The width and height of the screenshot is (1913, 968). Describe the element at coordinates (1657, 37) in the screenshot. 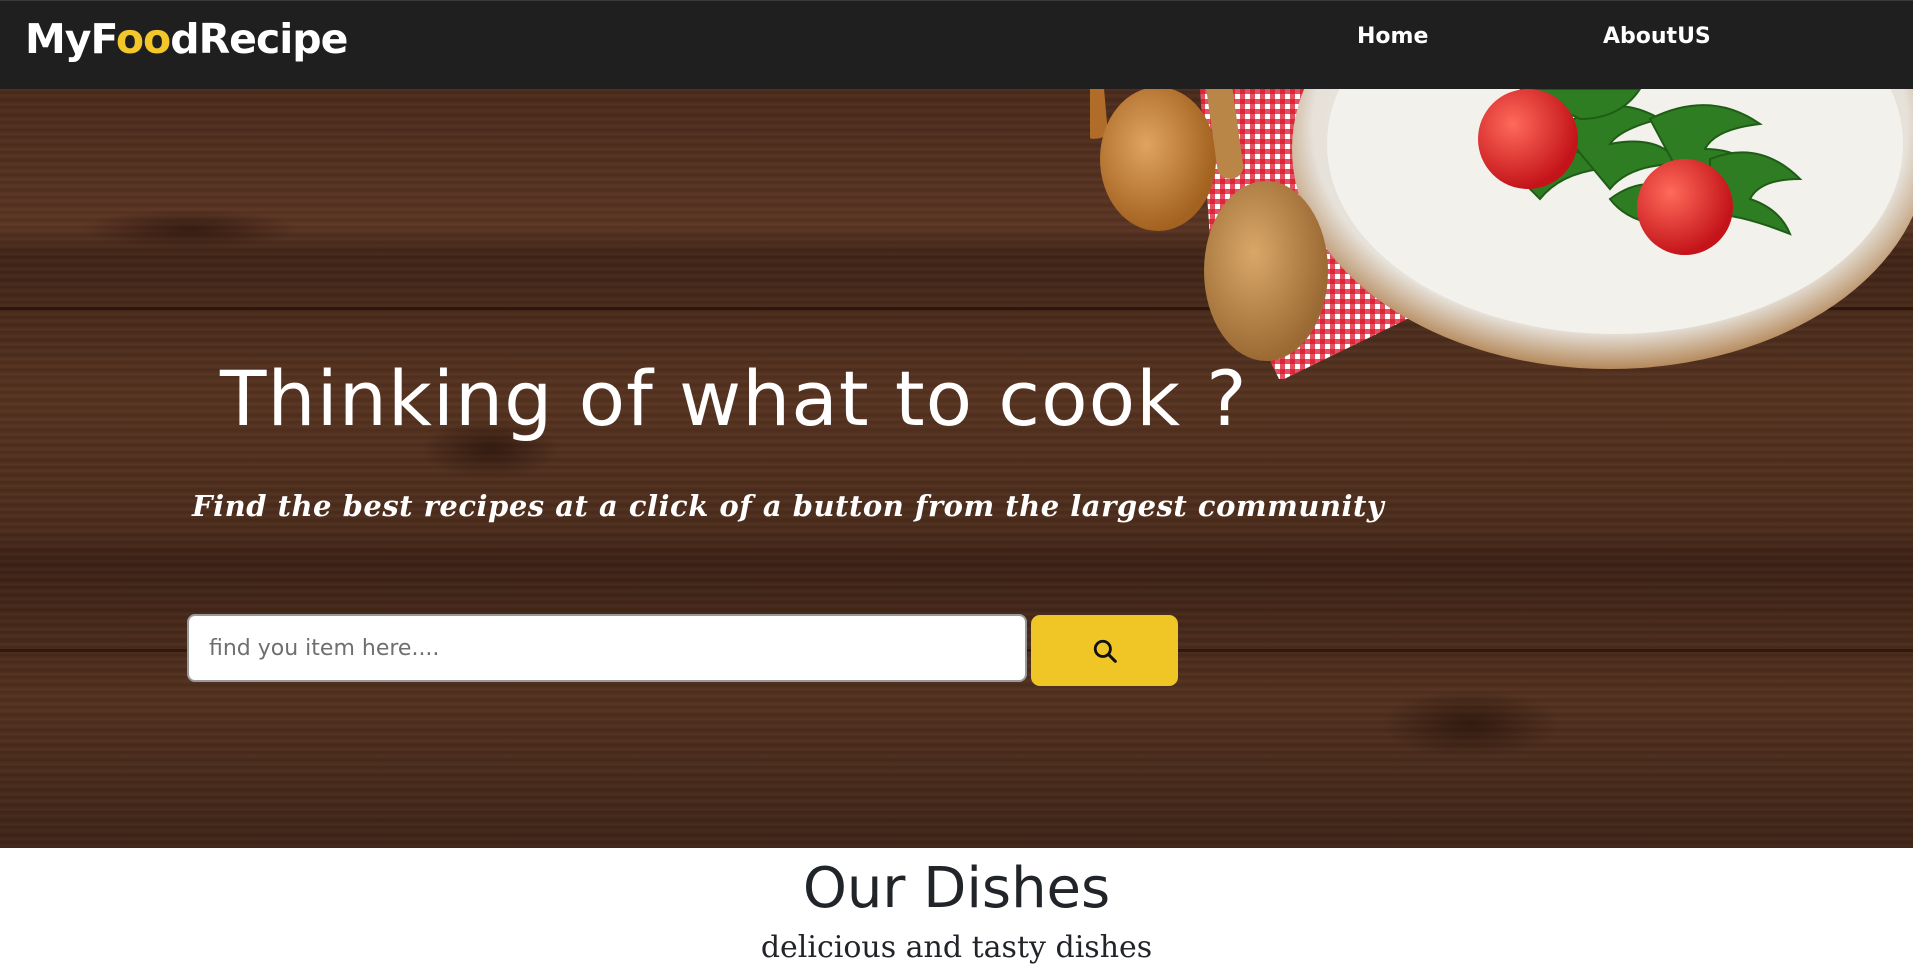

I see `nav-link-about-us: AboutUS` at that location.